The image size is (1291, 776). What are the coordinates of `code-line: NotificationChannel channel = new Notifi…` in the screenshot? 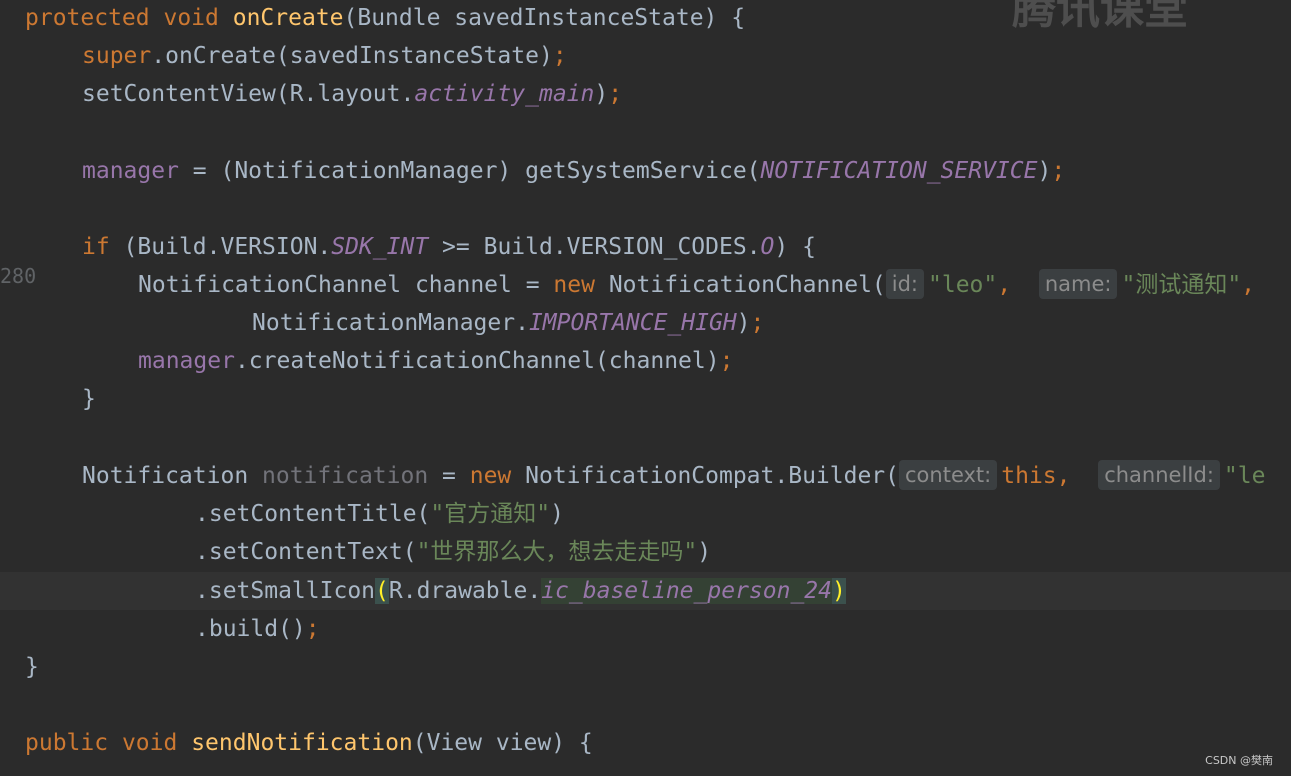 It's located at (645, 285).